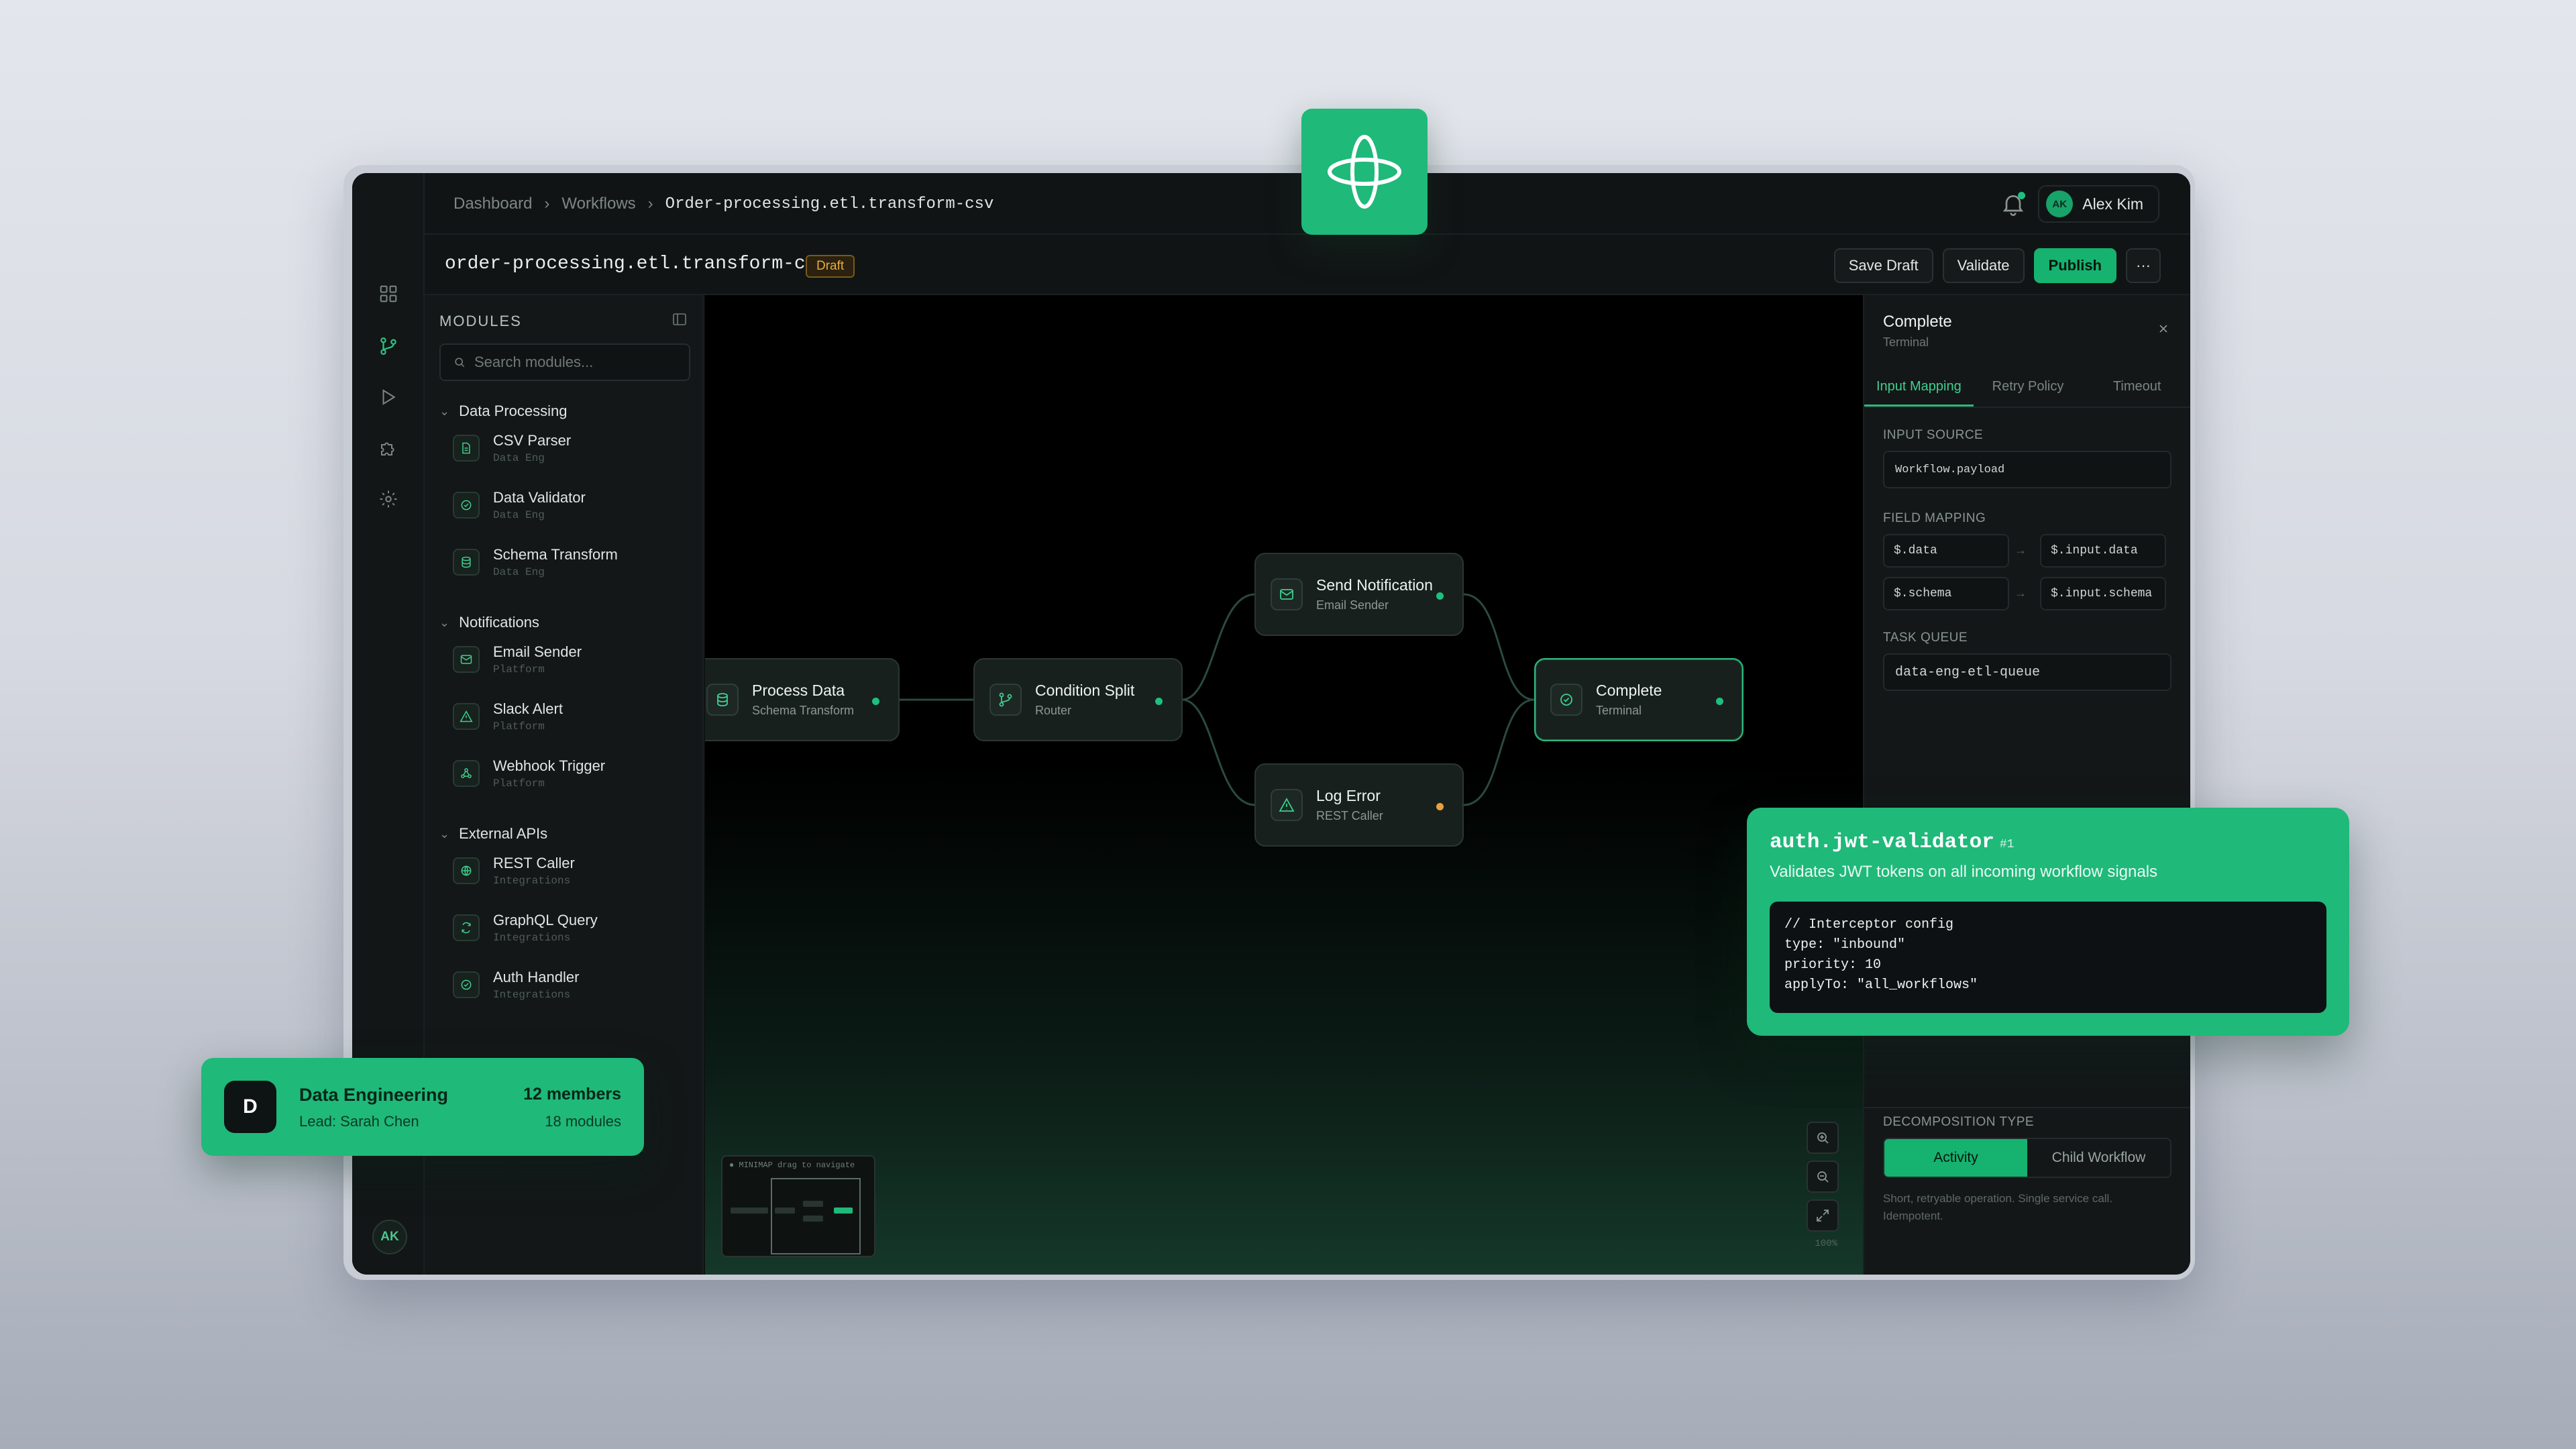  Describe the element at coordinates (573, 928) in the screenshot. I see `module-graphql-query: GraphQL Query Integrations` at that location.